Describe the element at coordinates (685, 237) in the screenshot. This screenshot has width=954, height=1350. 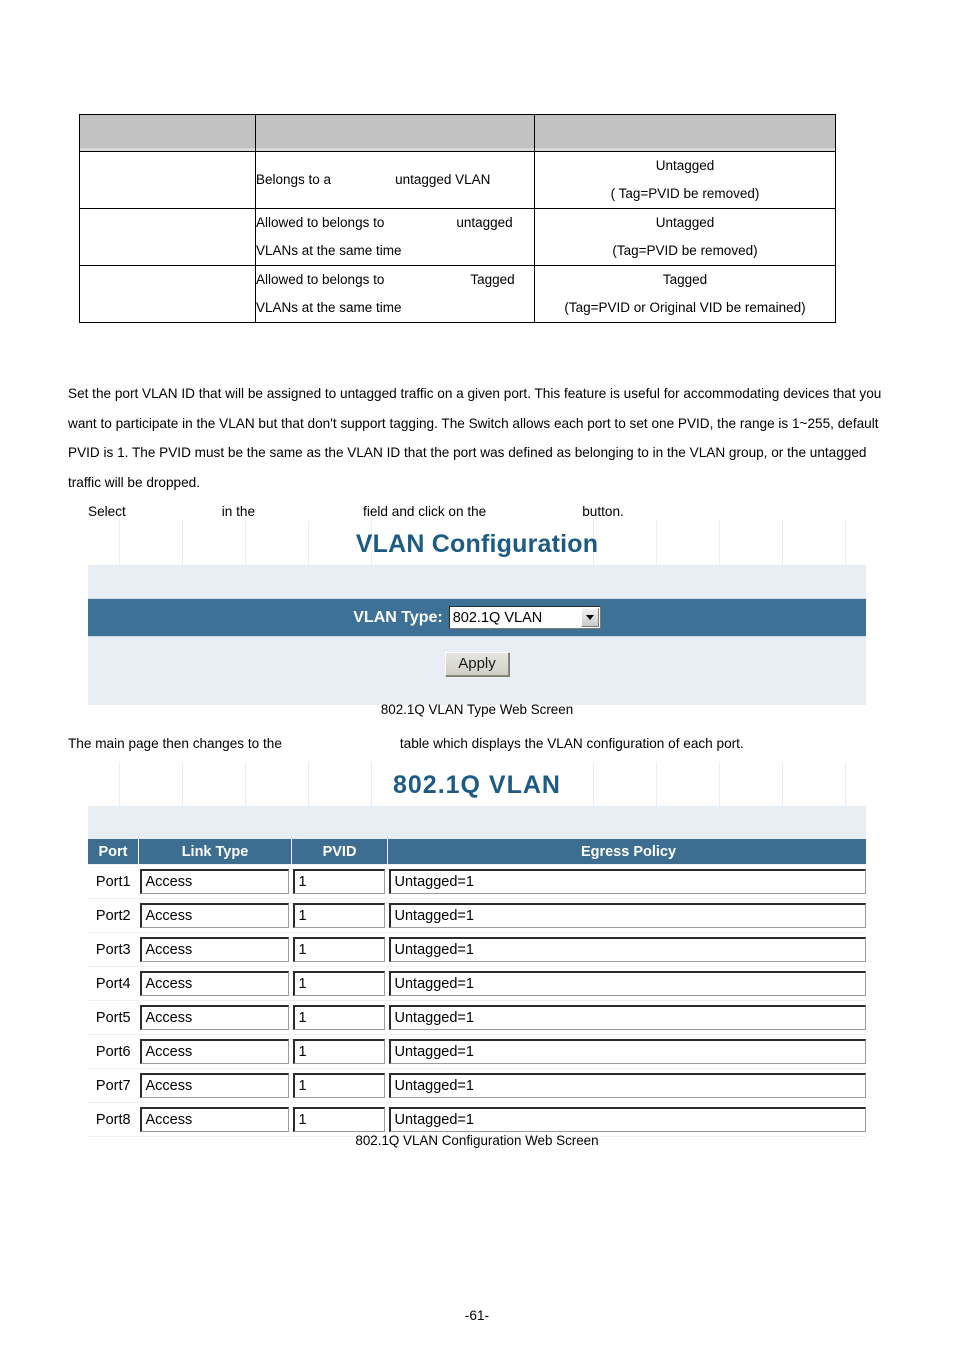
I see `row-egress-cell: Untagged (Tag=PVID be removed)` at that location.